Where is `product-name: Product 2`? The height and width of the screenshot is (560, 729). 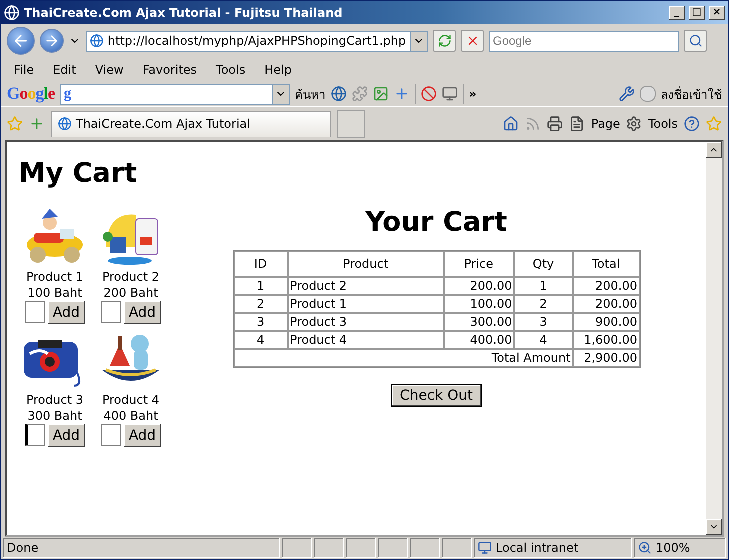
product-name: Product 2 is located at coordinates (131, 277).